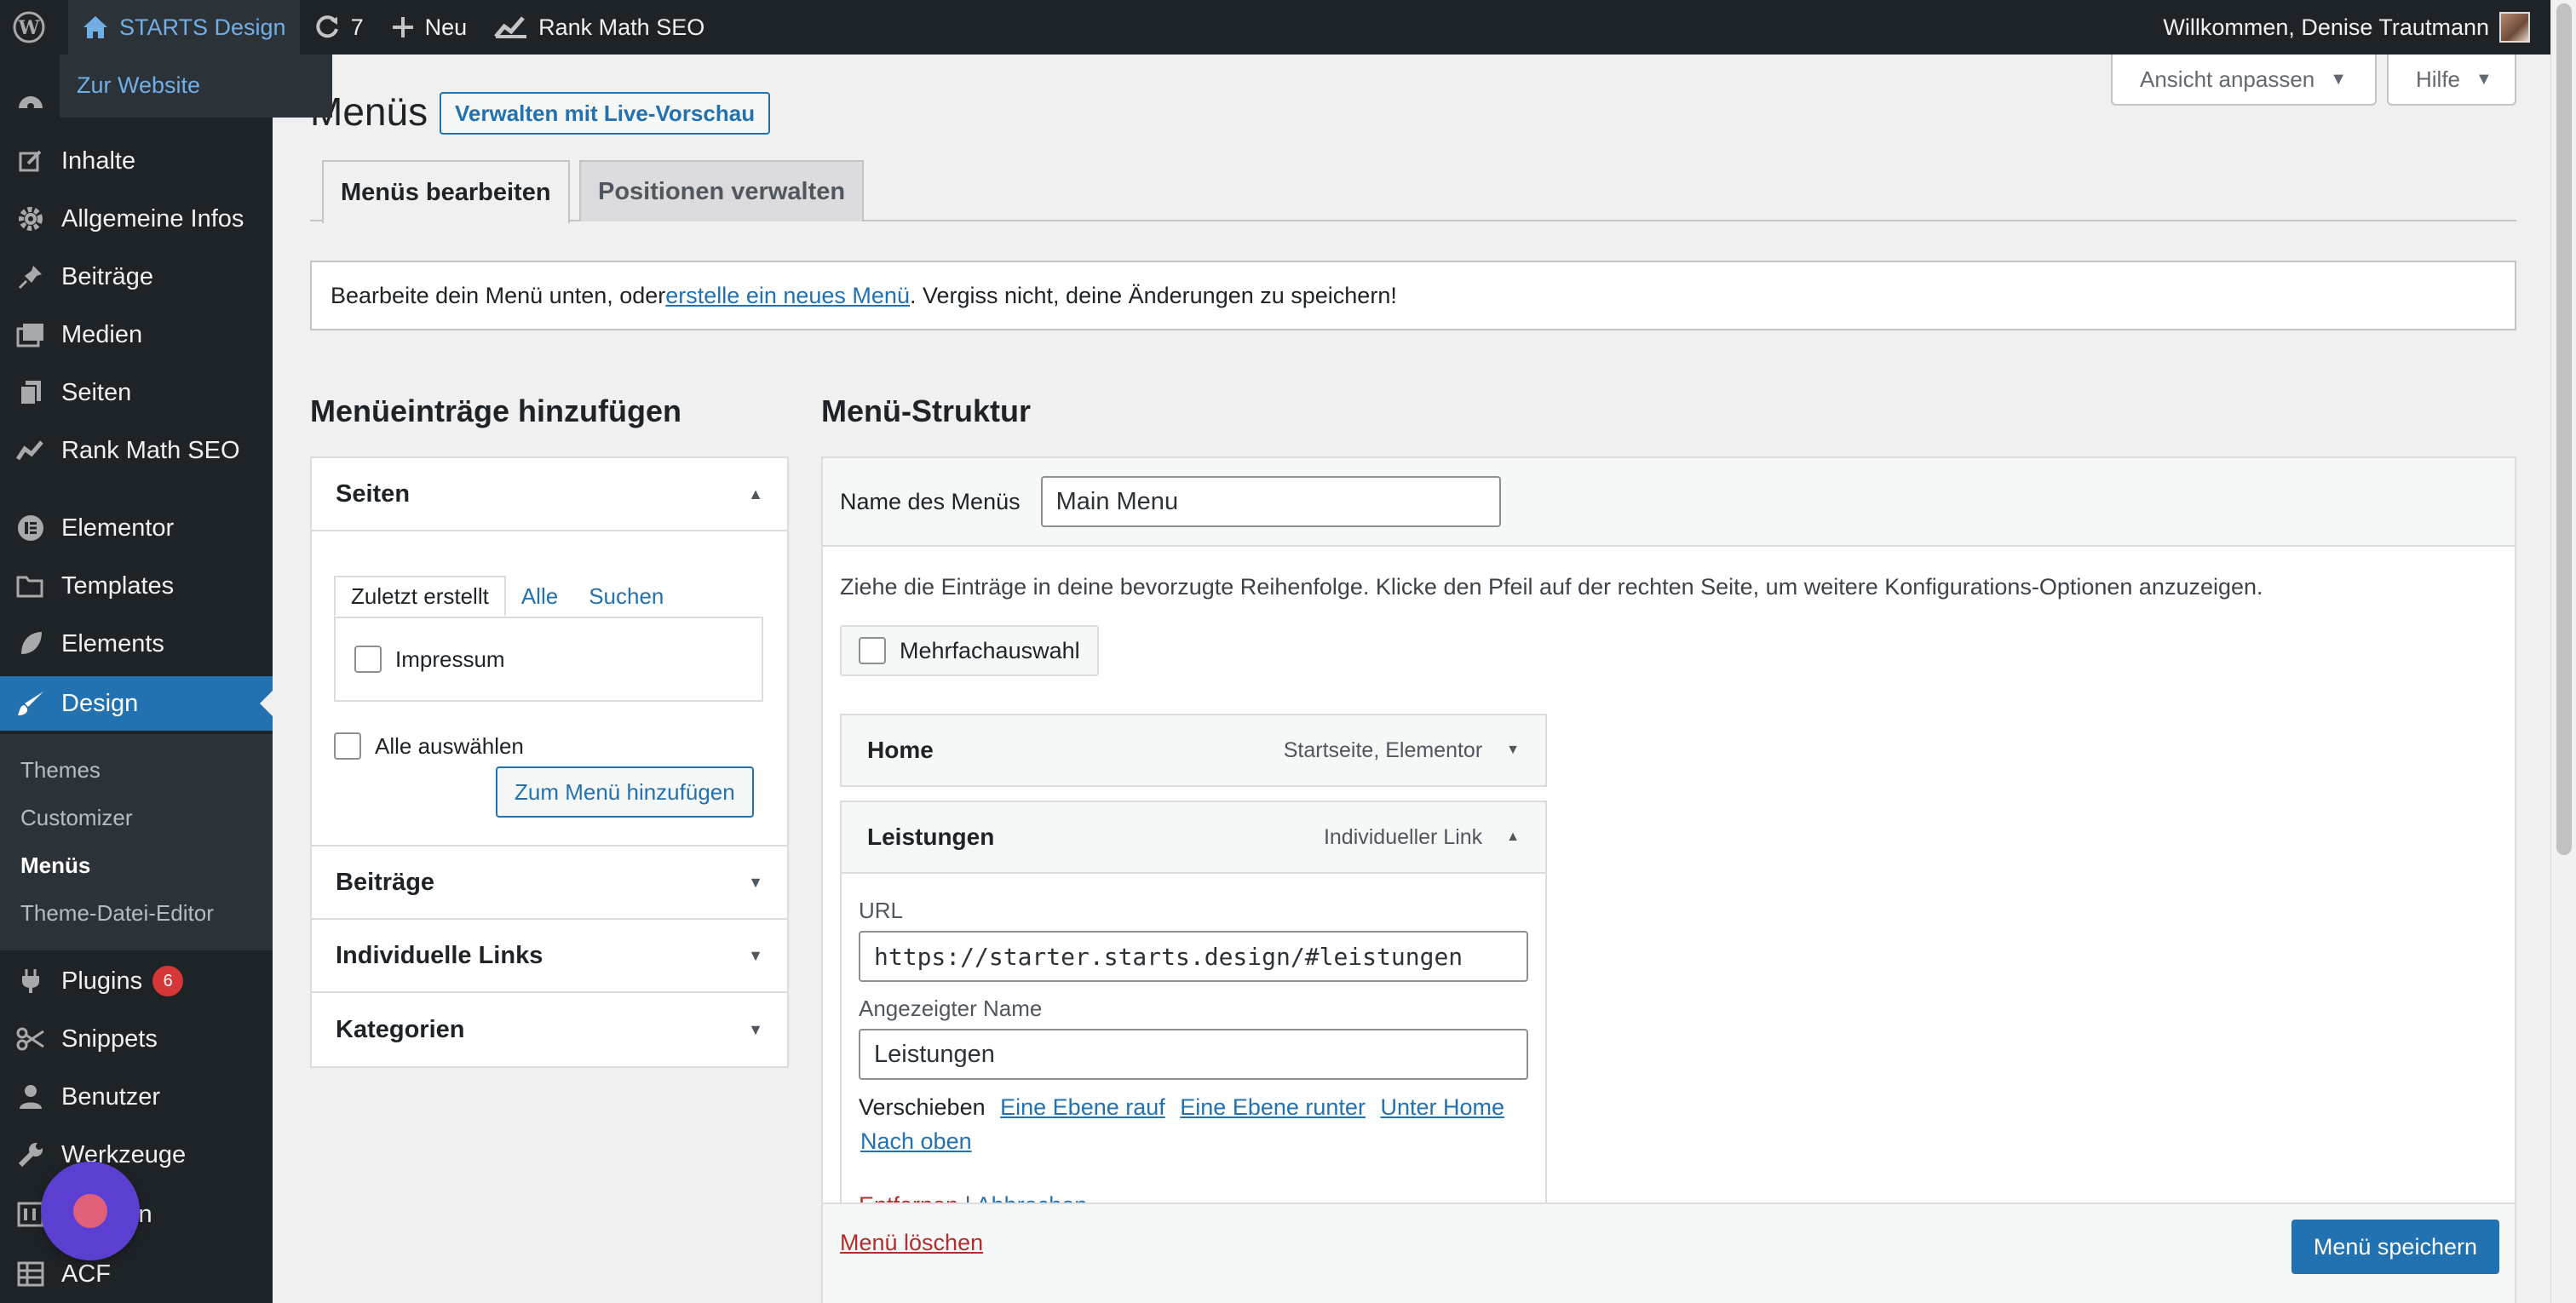 This screenshot has height=1303, width=2576. I want to click on pages-icon, so click(31, 392).